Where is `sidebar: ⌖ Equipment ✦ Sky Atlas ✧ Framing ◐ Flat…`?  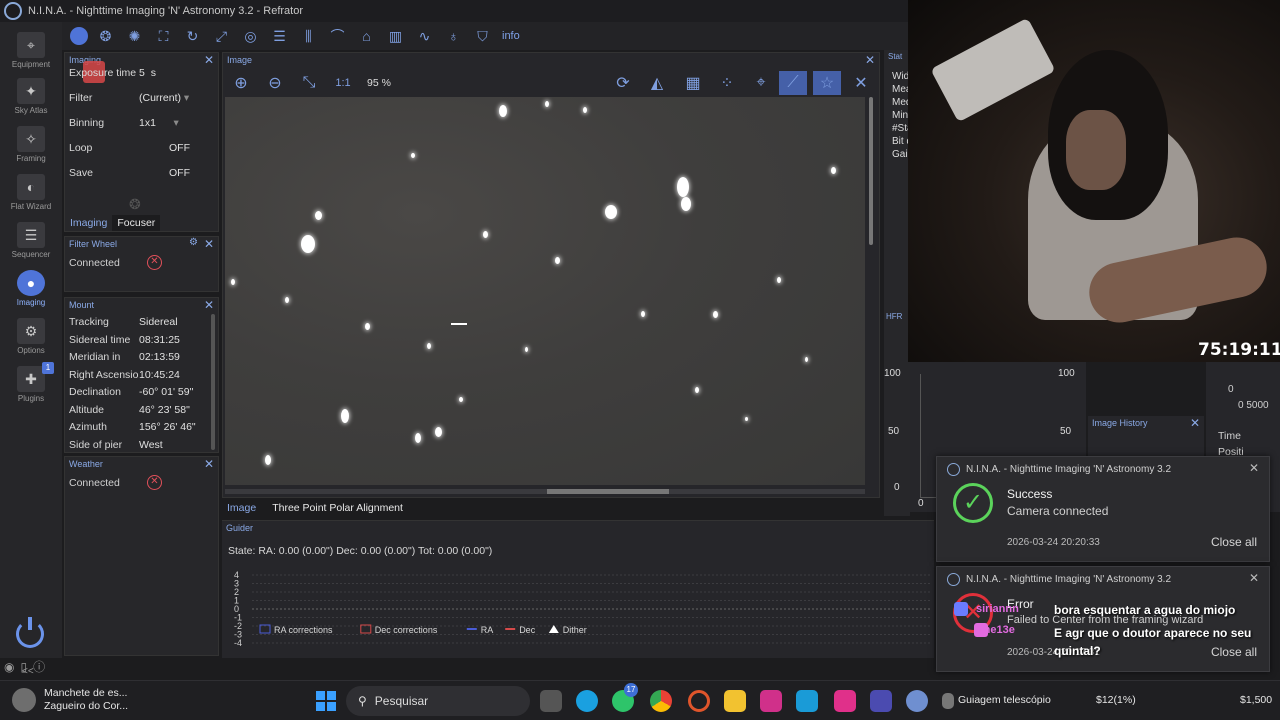
sidebar: ⌖ Equipment ✦ Sky Atlas ✧ Framing ◐ Flat… is located at coordinates (31, 348).